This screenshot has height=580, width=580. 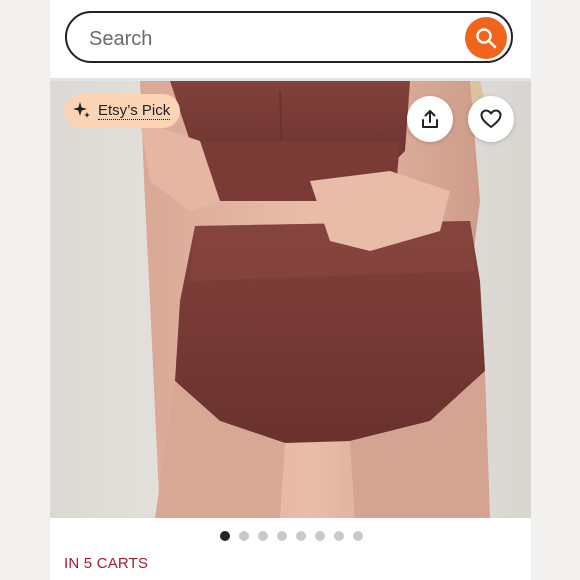 I want to click on sparkle-icon, so click(x=81, y=110).